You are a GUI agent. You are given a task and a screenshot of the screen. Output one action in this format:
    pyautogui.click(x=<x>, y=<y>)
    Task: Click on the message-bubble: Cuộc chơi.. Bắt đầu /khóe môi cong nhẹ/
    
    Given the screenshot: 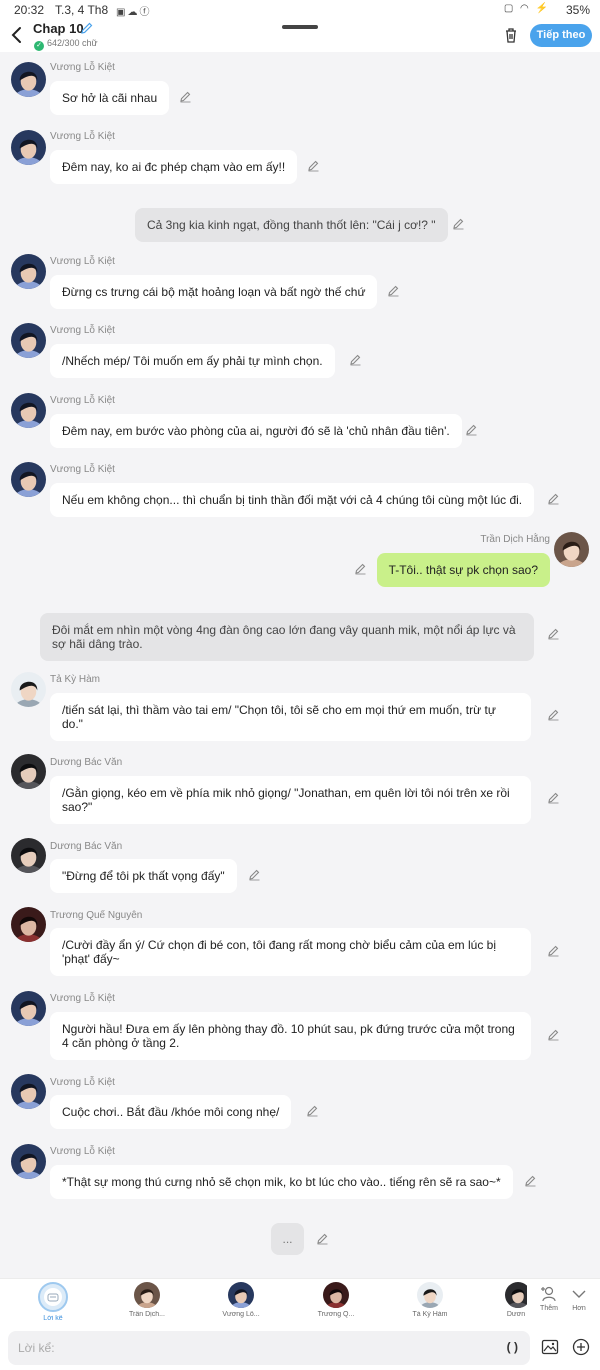 What is the action you would take?
    pyautogui.click(x=171, y=1112)
    